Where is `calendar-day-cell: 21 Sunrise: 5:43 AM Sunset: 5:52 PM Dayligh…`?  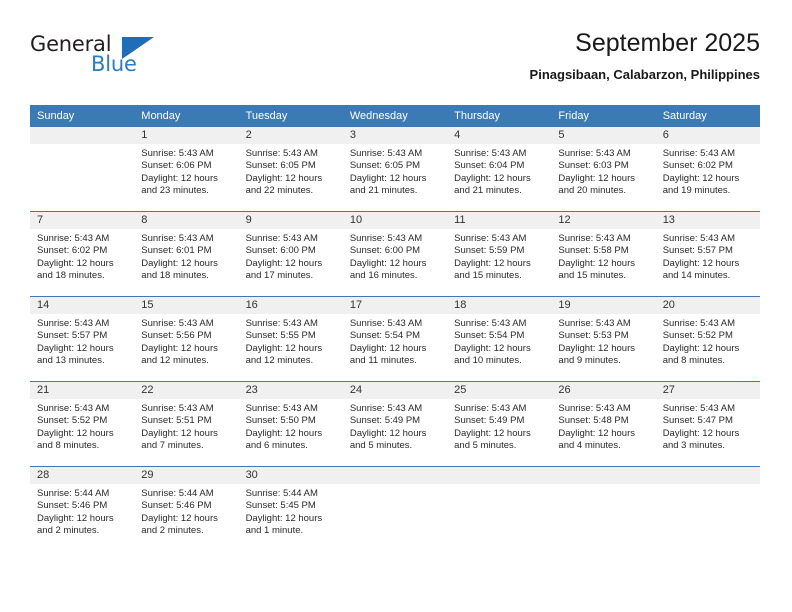
calendar-day-cell: 21 Sunrise: 5:43 AM Sunset: 5:52 PM Dayligh… is located at coordinates (82, 424).